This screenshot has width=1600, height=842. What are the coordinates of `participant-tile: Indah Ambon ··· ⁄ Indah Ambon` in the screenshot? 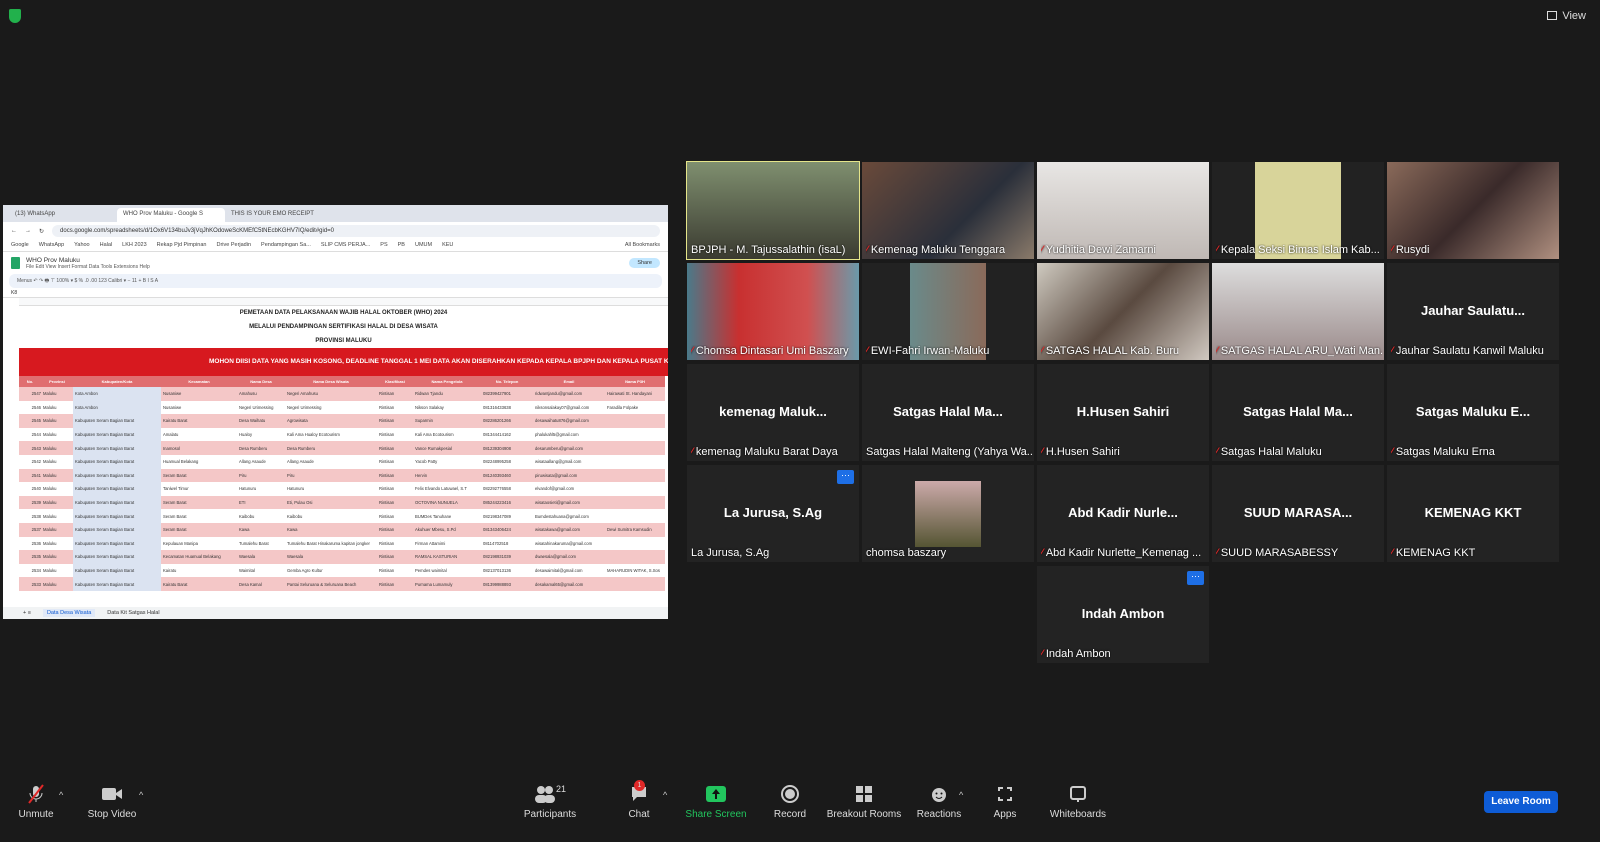 It's located at (1123, 614).